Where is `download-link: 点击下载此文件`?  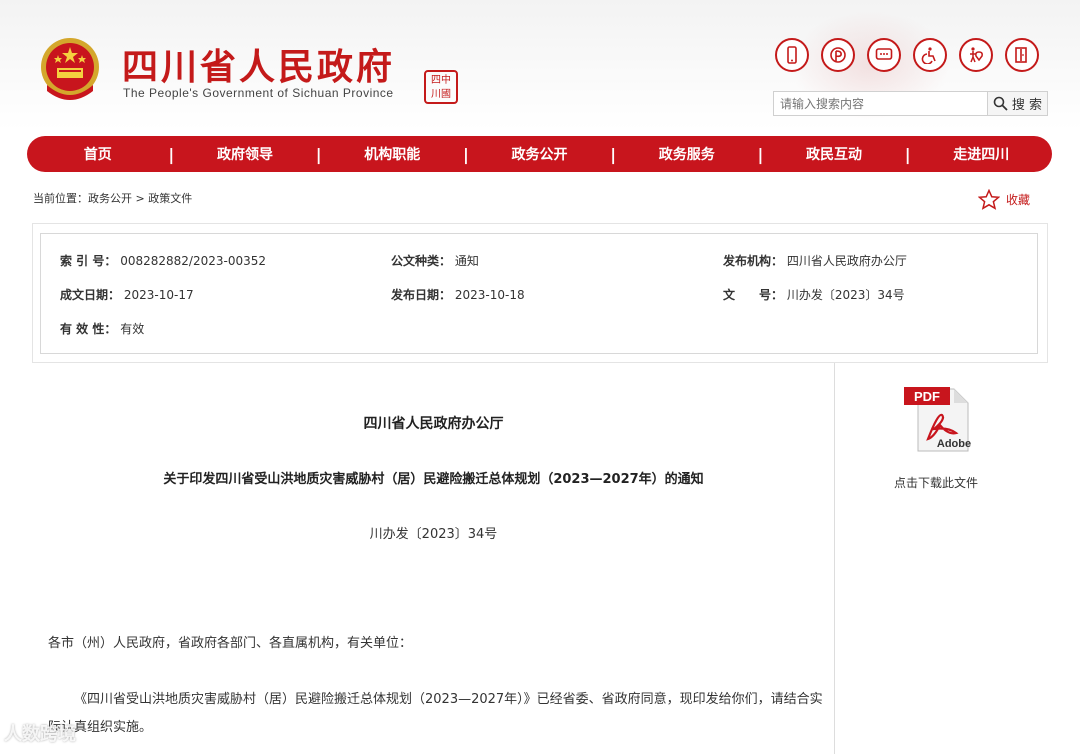
download-link: 点击下载此文件 is located at coordinates (936, 482).